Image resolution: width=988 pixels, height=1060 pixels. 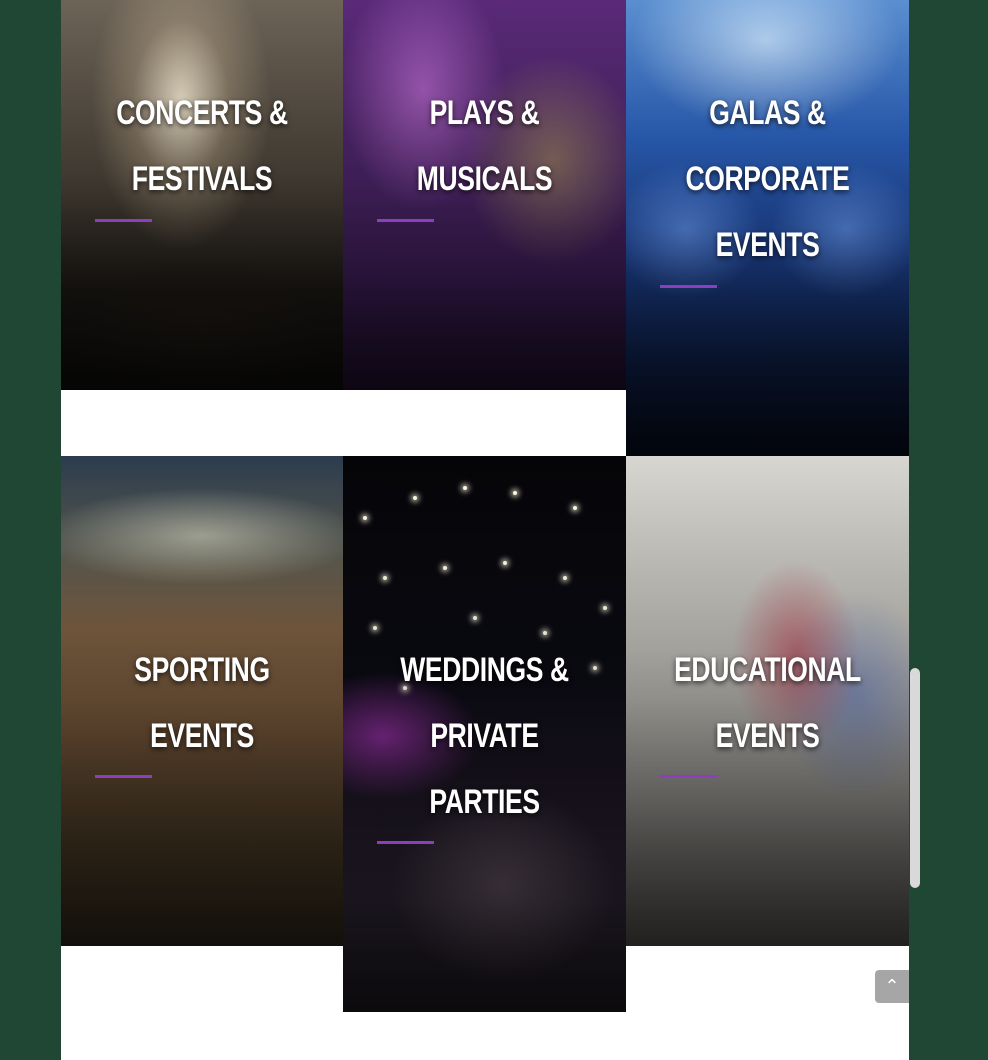 I want to click on tile-title-line: CORPORATE, so click(x=767, y=179).